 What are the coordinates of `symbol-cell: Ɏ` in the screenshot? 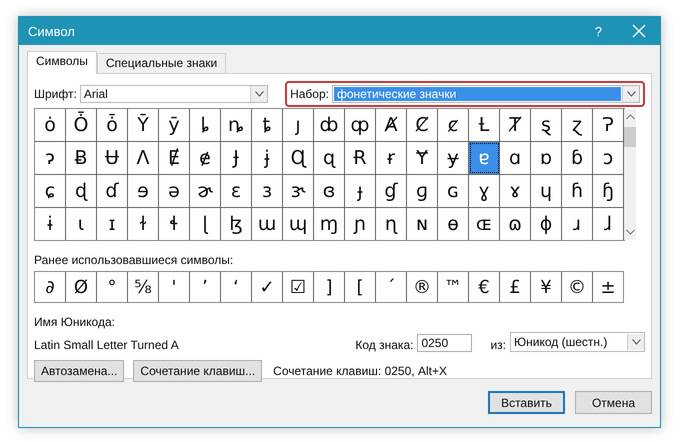 It's located at (422, 158).